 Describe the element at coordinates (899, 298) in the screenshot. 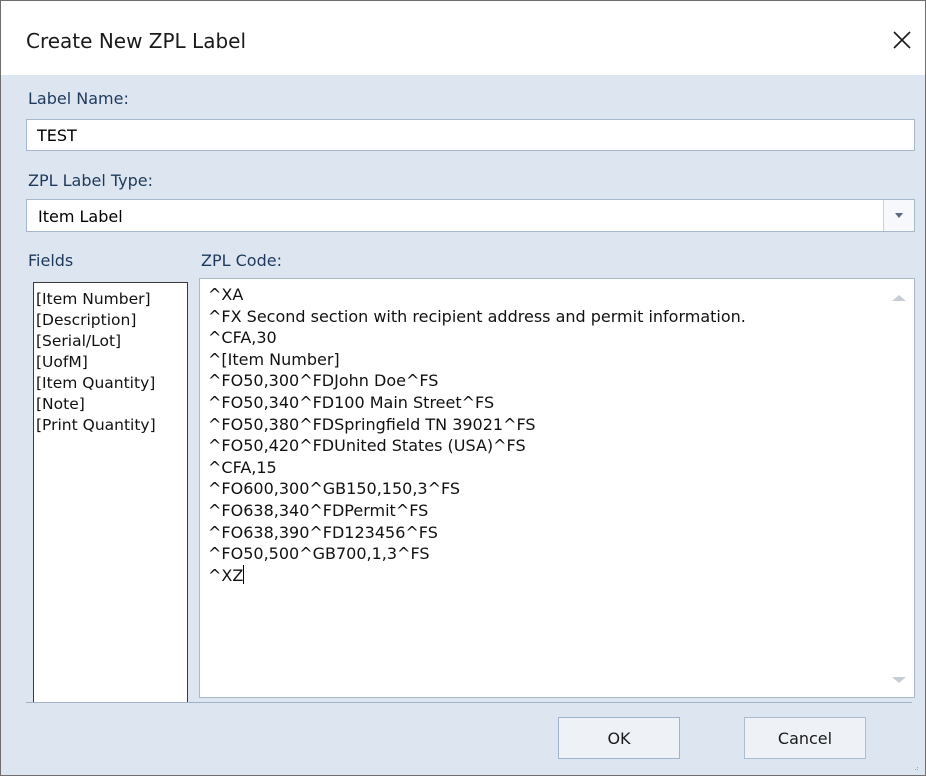

I see `scroll-up-icon` at that location.